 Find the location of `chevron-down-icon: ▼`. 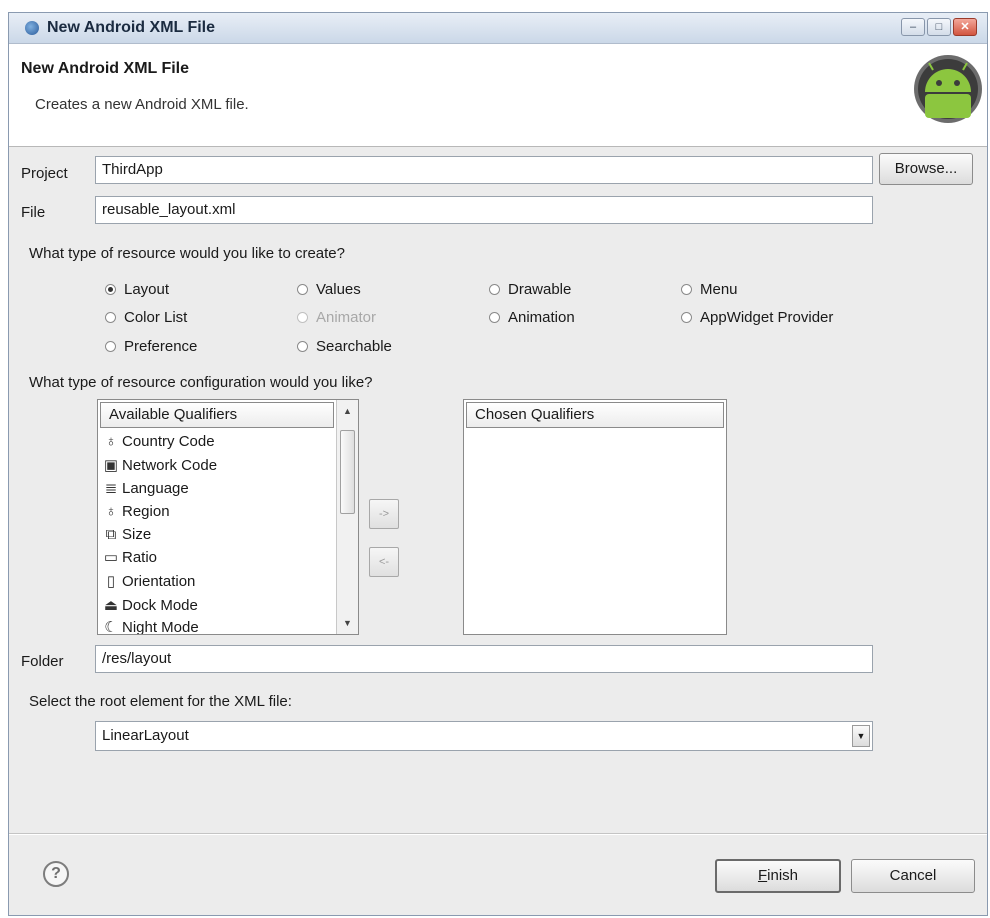

chevron-down-icon: ▼ is located at coordinates (861, 736).